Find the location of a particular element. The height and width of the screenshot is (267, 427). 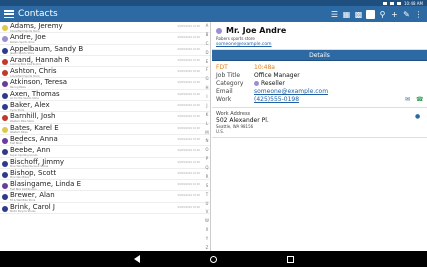

contact-row-company: Fast Bike Distributors is located at coordinates (23, 189).